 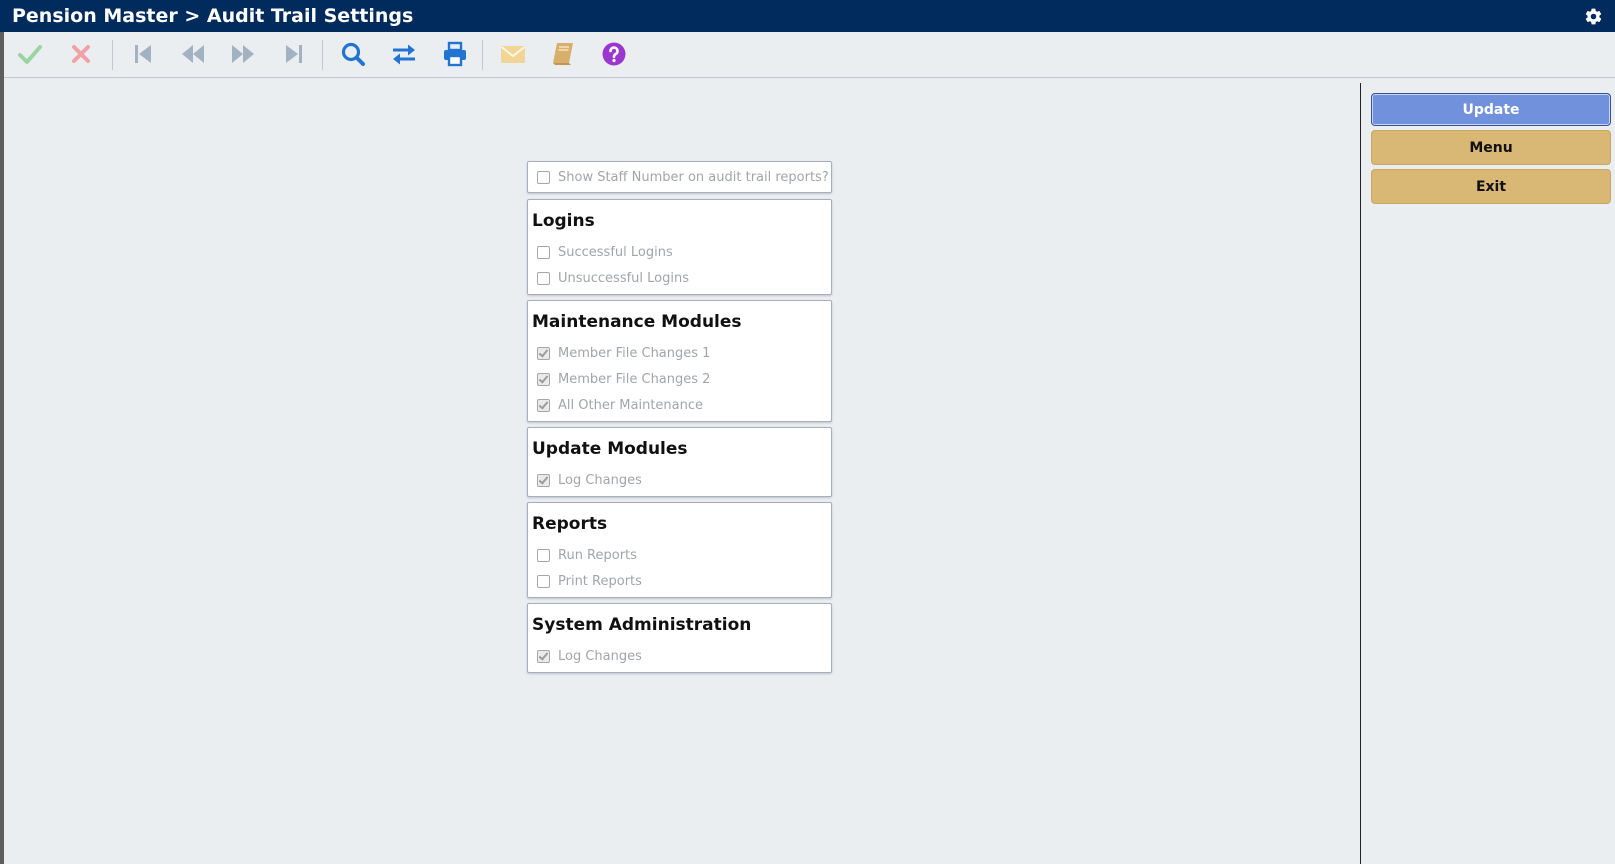 I want to click on right-panel-divider, so click(x=1360, y=473).